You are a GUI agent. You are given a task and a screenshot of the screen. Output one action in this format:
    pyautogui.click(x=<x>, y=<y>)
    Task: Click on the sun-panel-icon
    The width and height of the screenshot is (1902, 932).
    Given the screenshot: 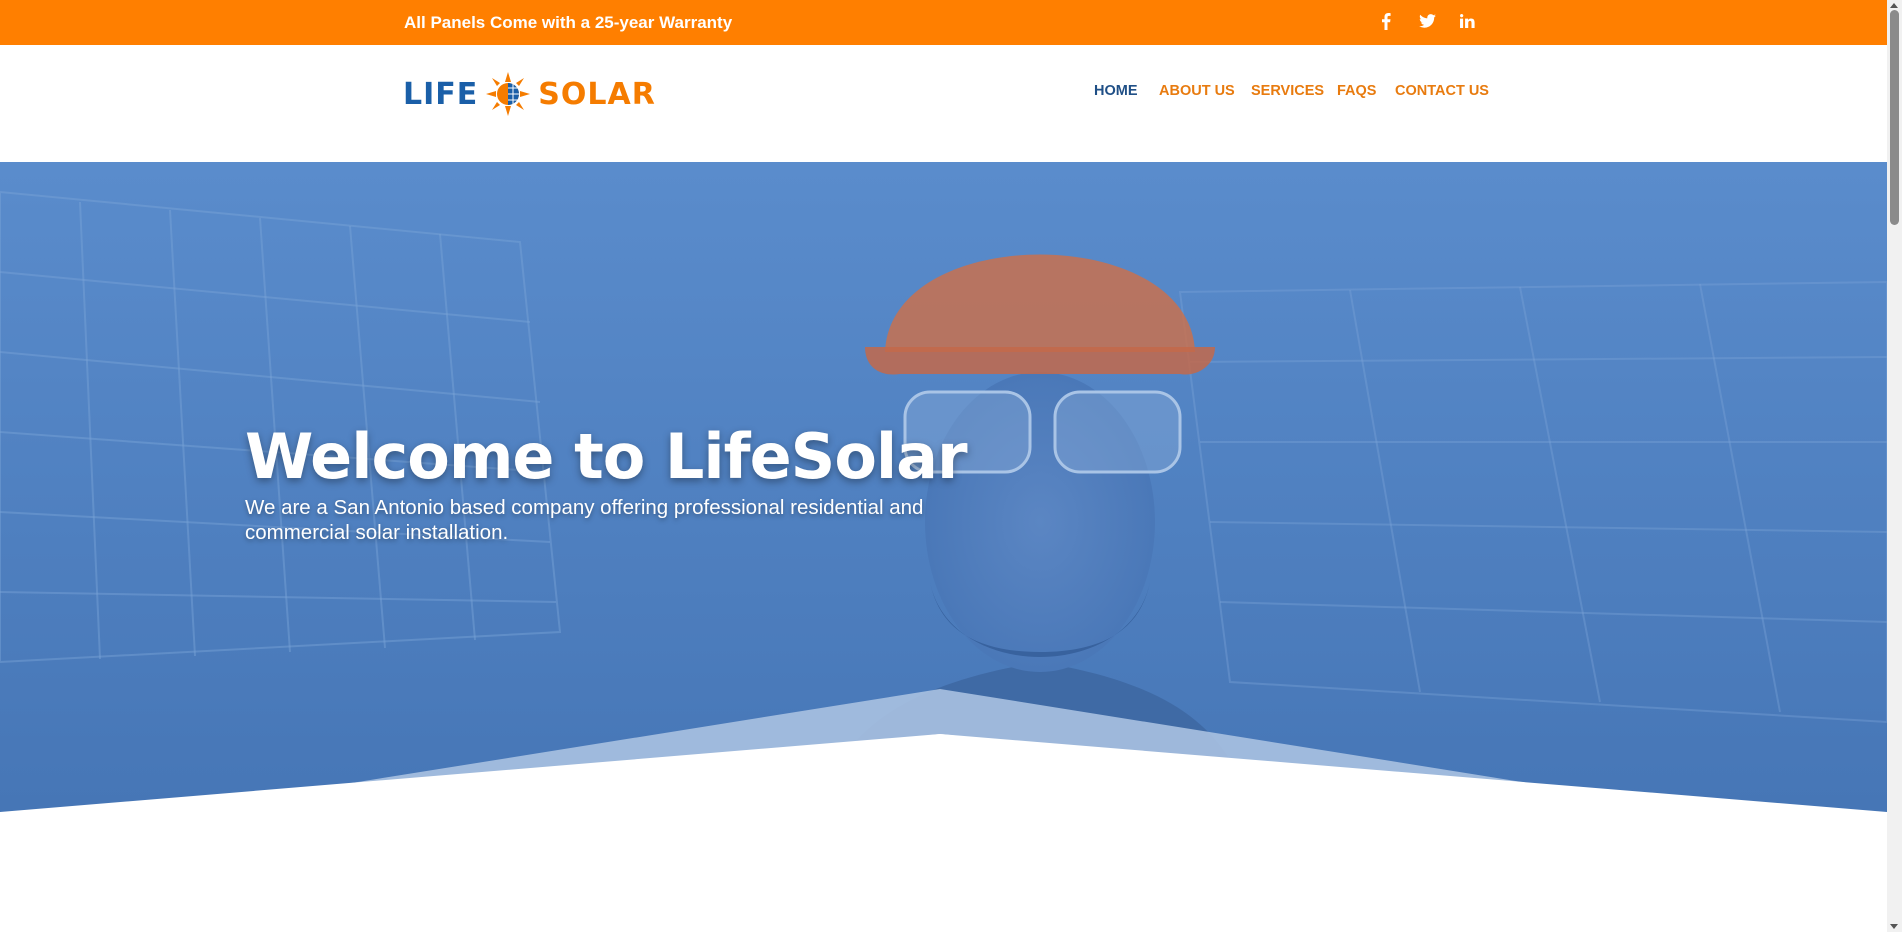 What is the action you would take?
    pyautogui.click(x=508, y=94)
    